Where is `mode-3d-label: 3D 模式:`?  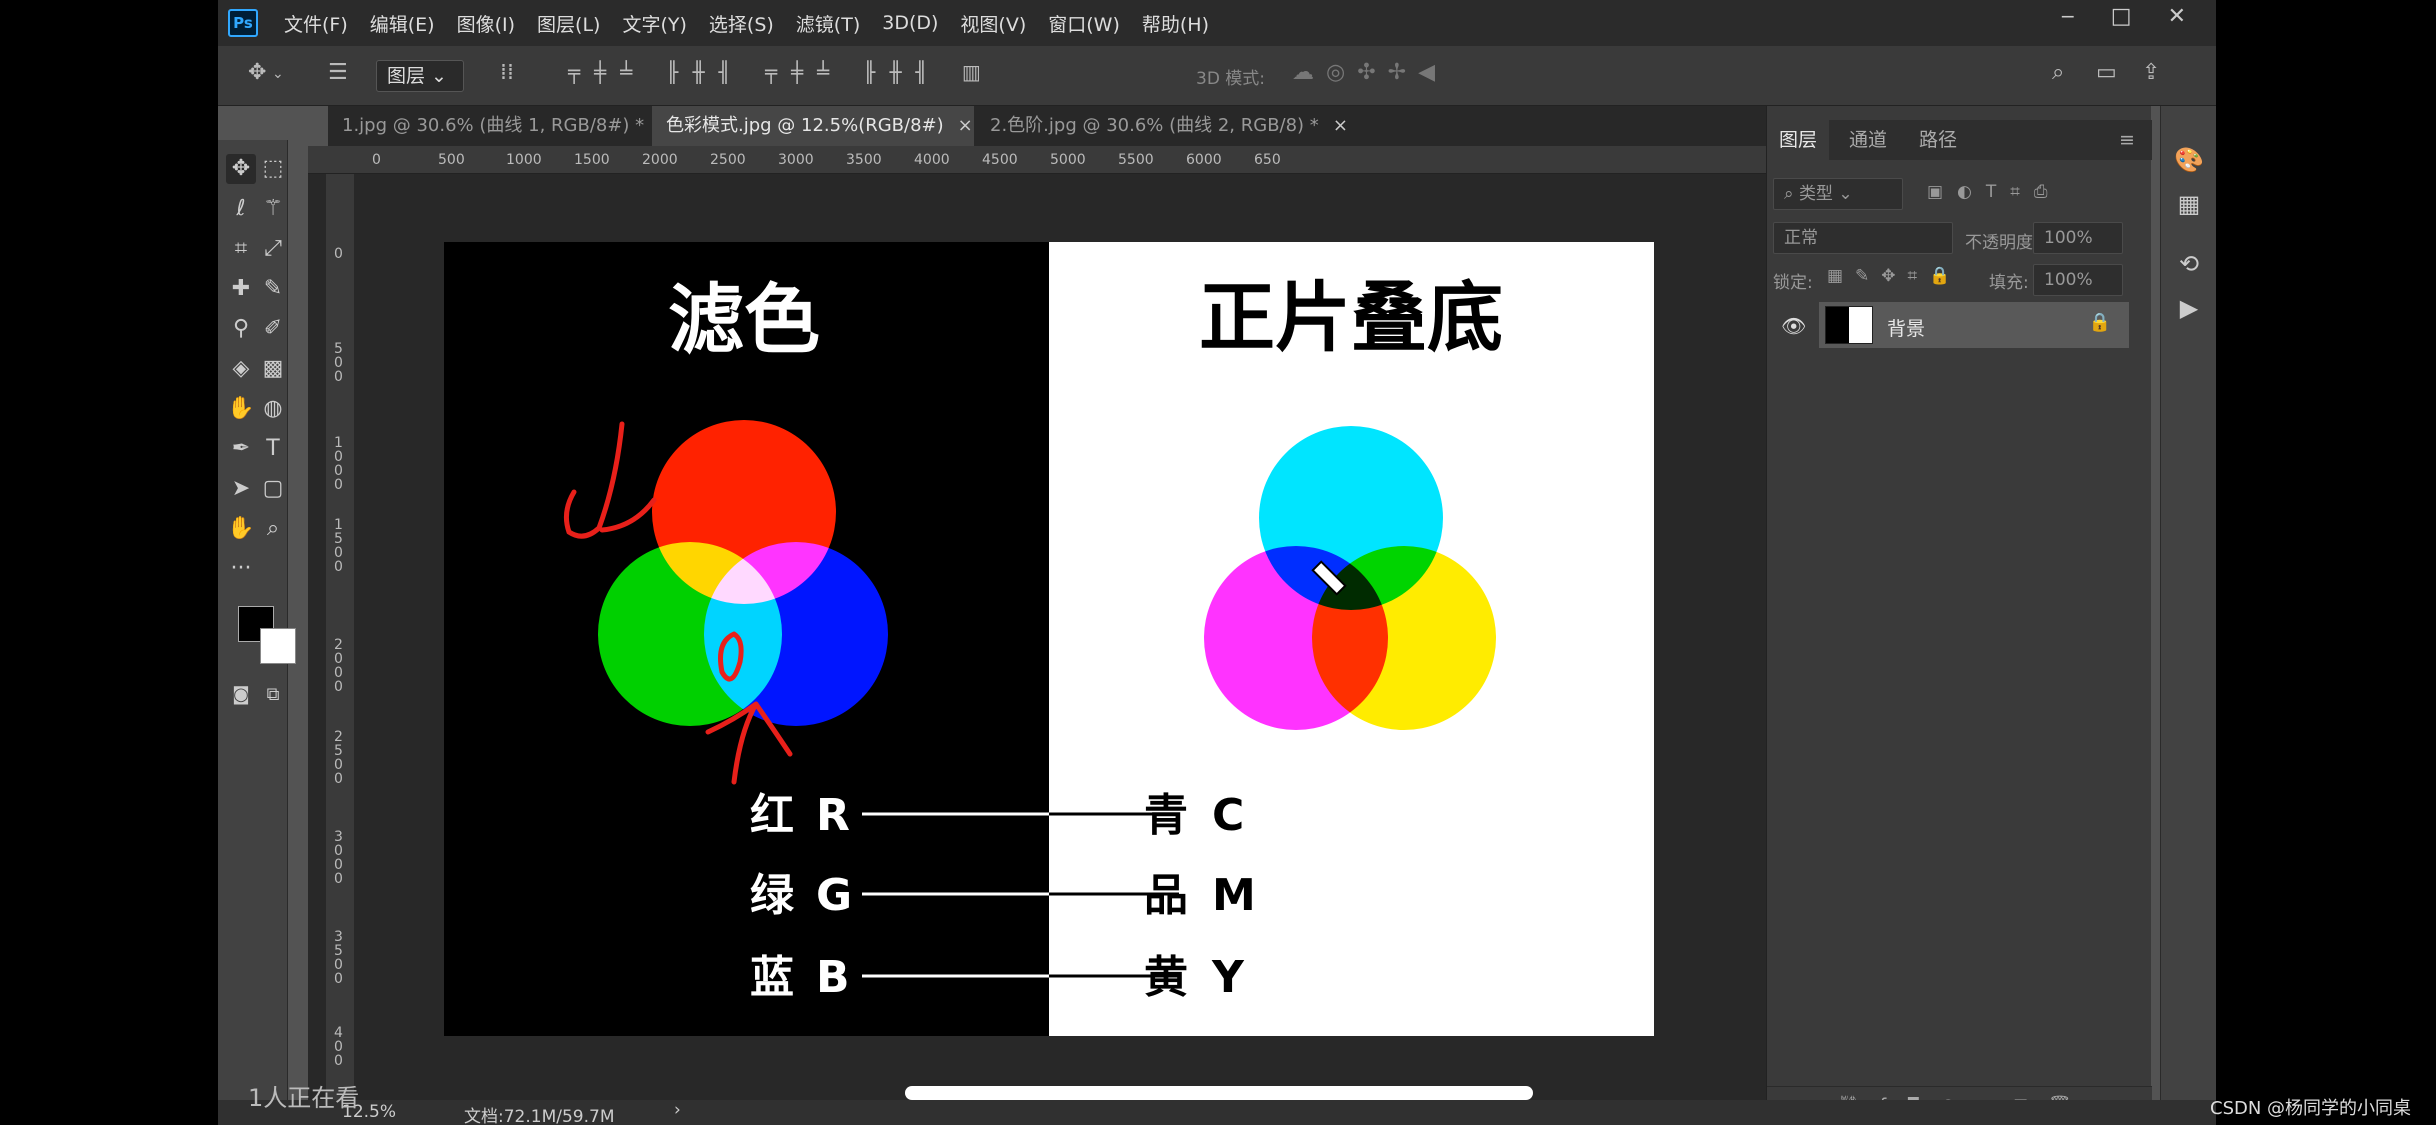
mode-3d-label: 3D 模式: is located at coordinates (1231, 79).